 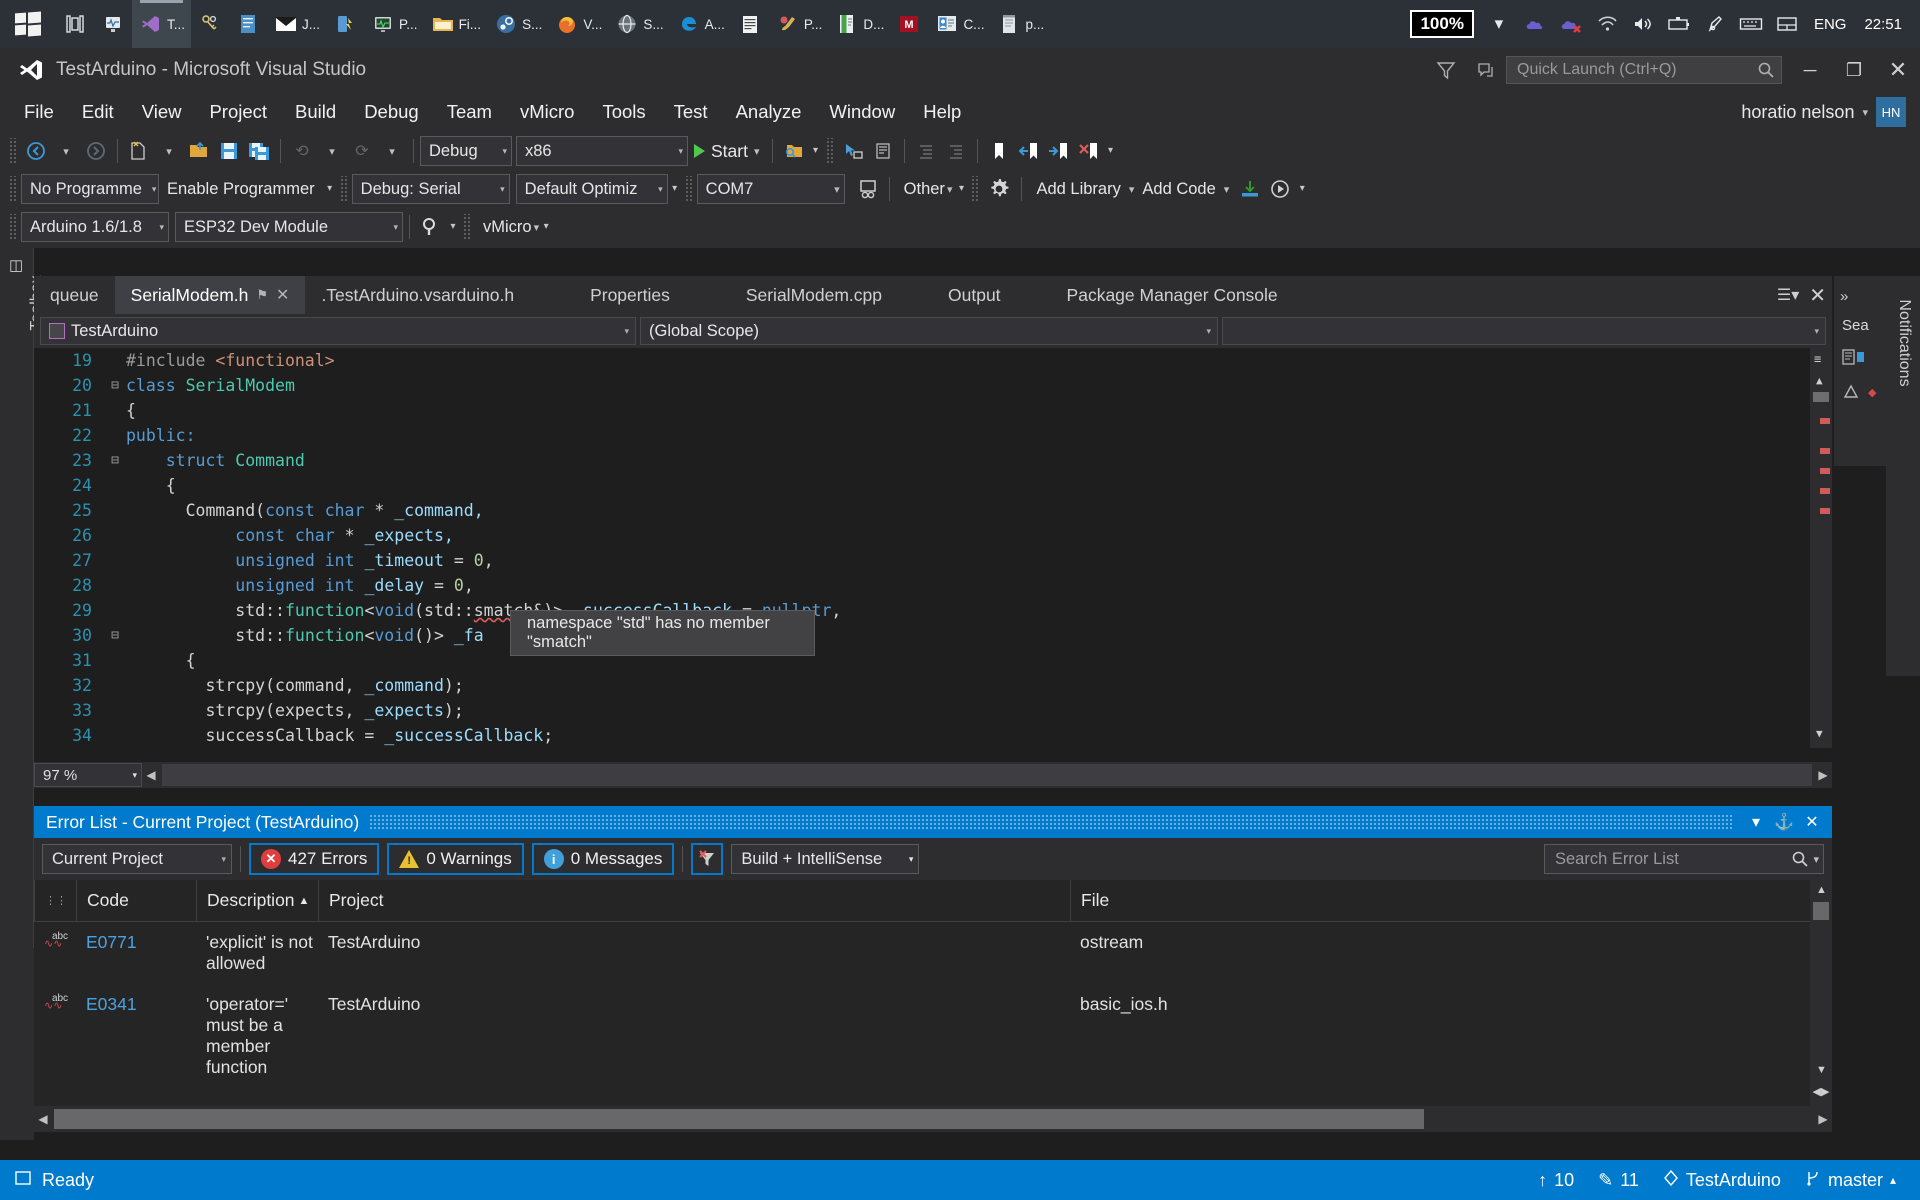 What do you see at coordinates (199, 151) in the screenshot?
I see `open-file-button` at bounding box center [199, 151].